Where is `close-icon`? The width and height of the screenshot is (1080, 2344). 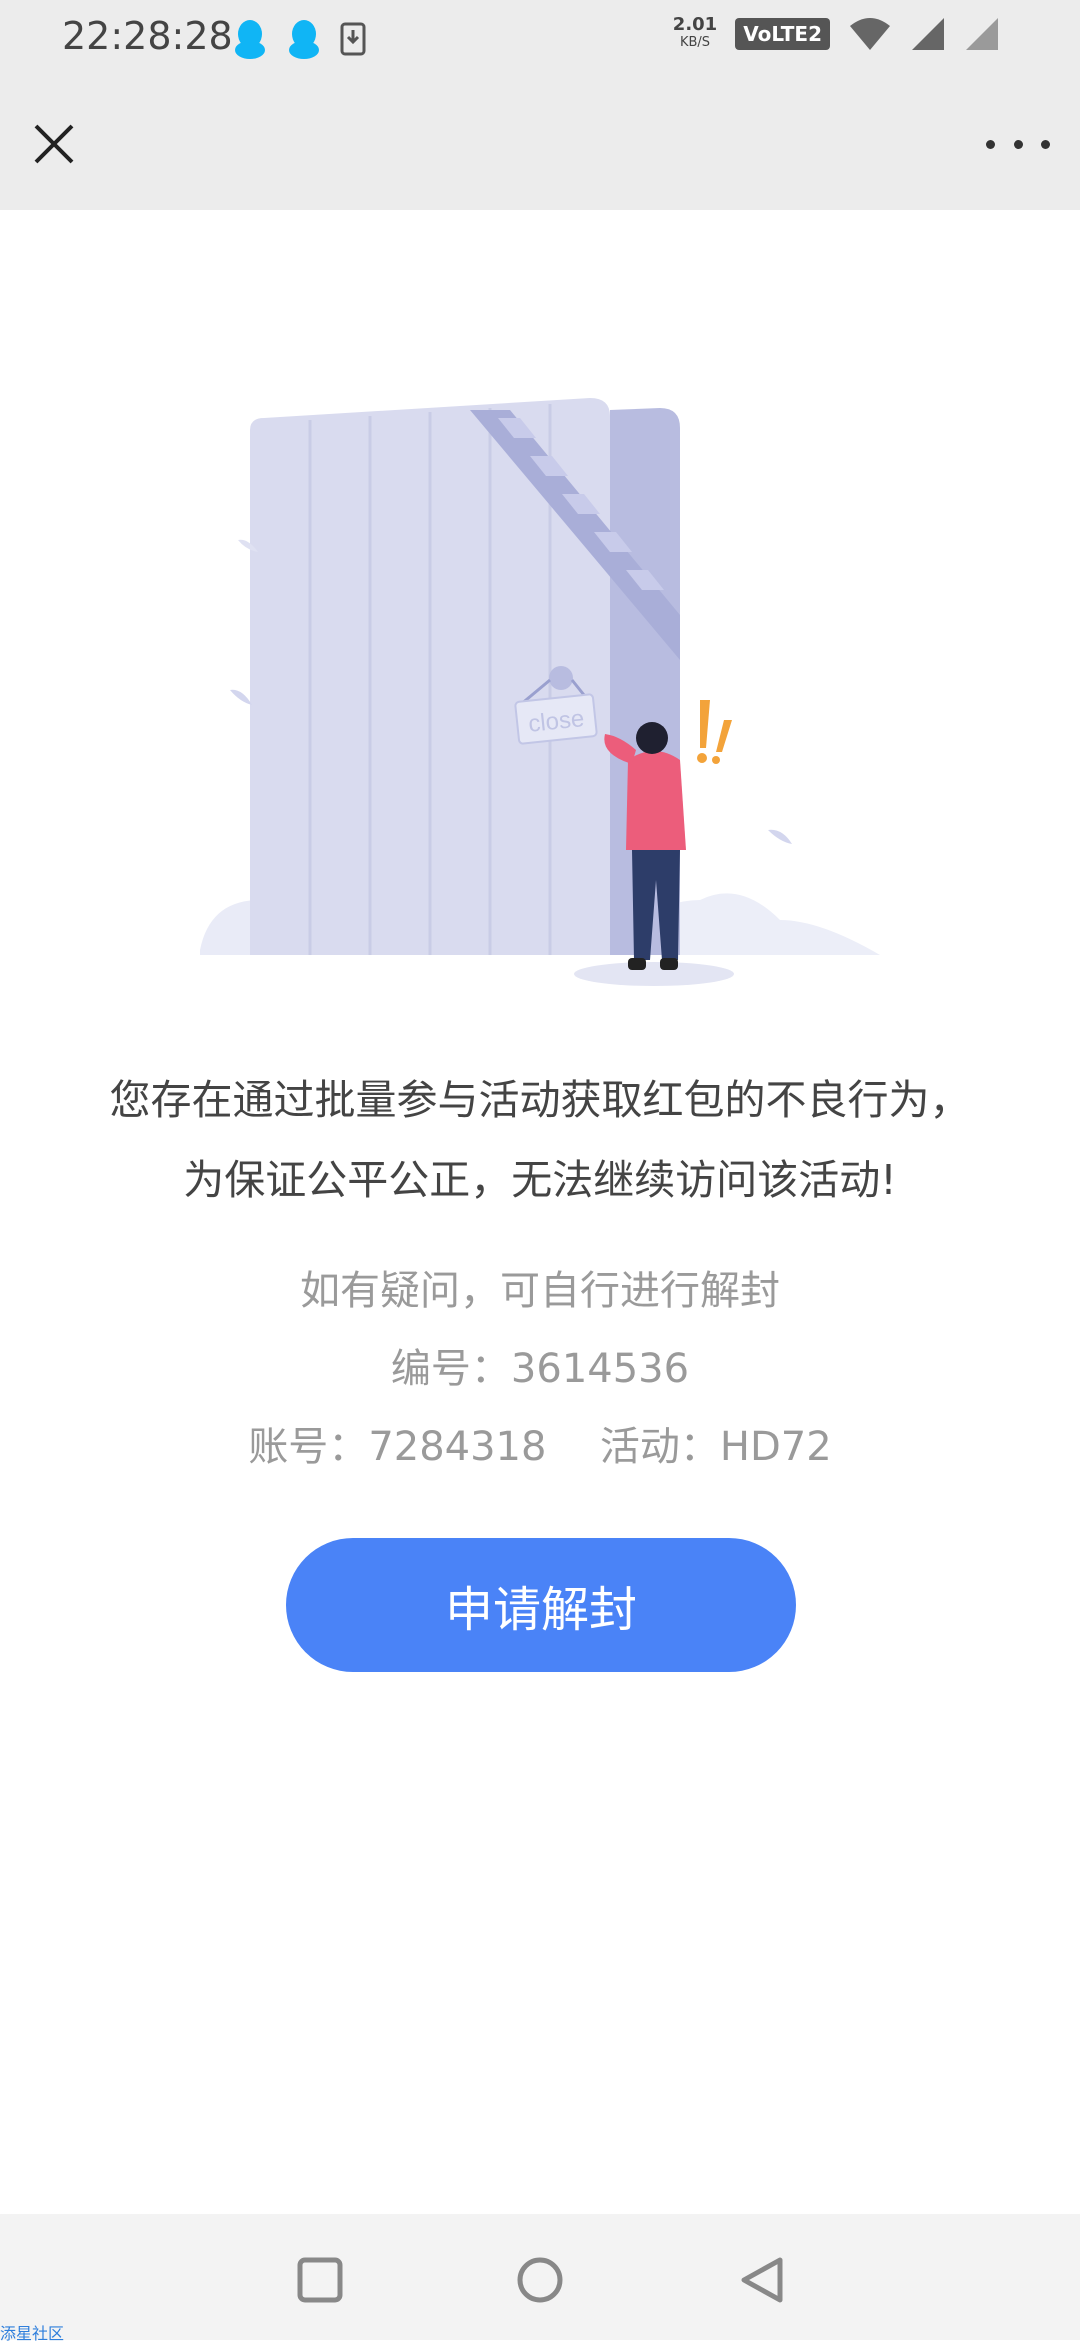 close-icon is located at coordinates (54, 144).